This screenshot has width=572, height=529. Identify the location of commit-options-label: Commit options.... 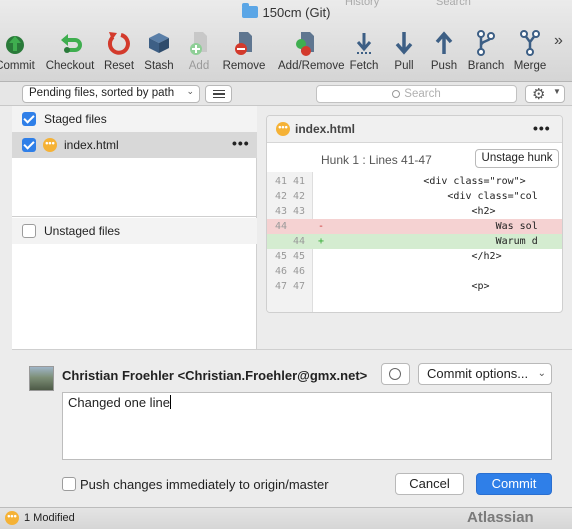
(478, 373).